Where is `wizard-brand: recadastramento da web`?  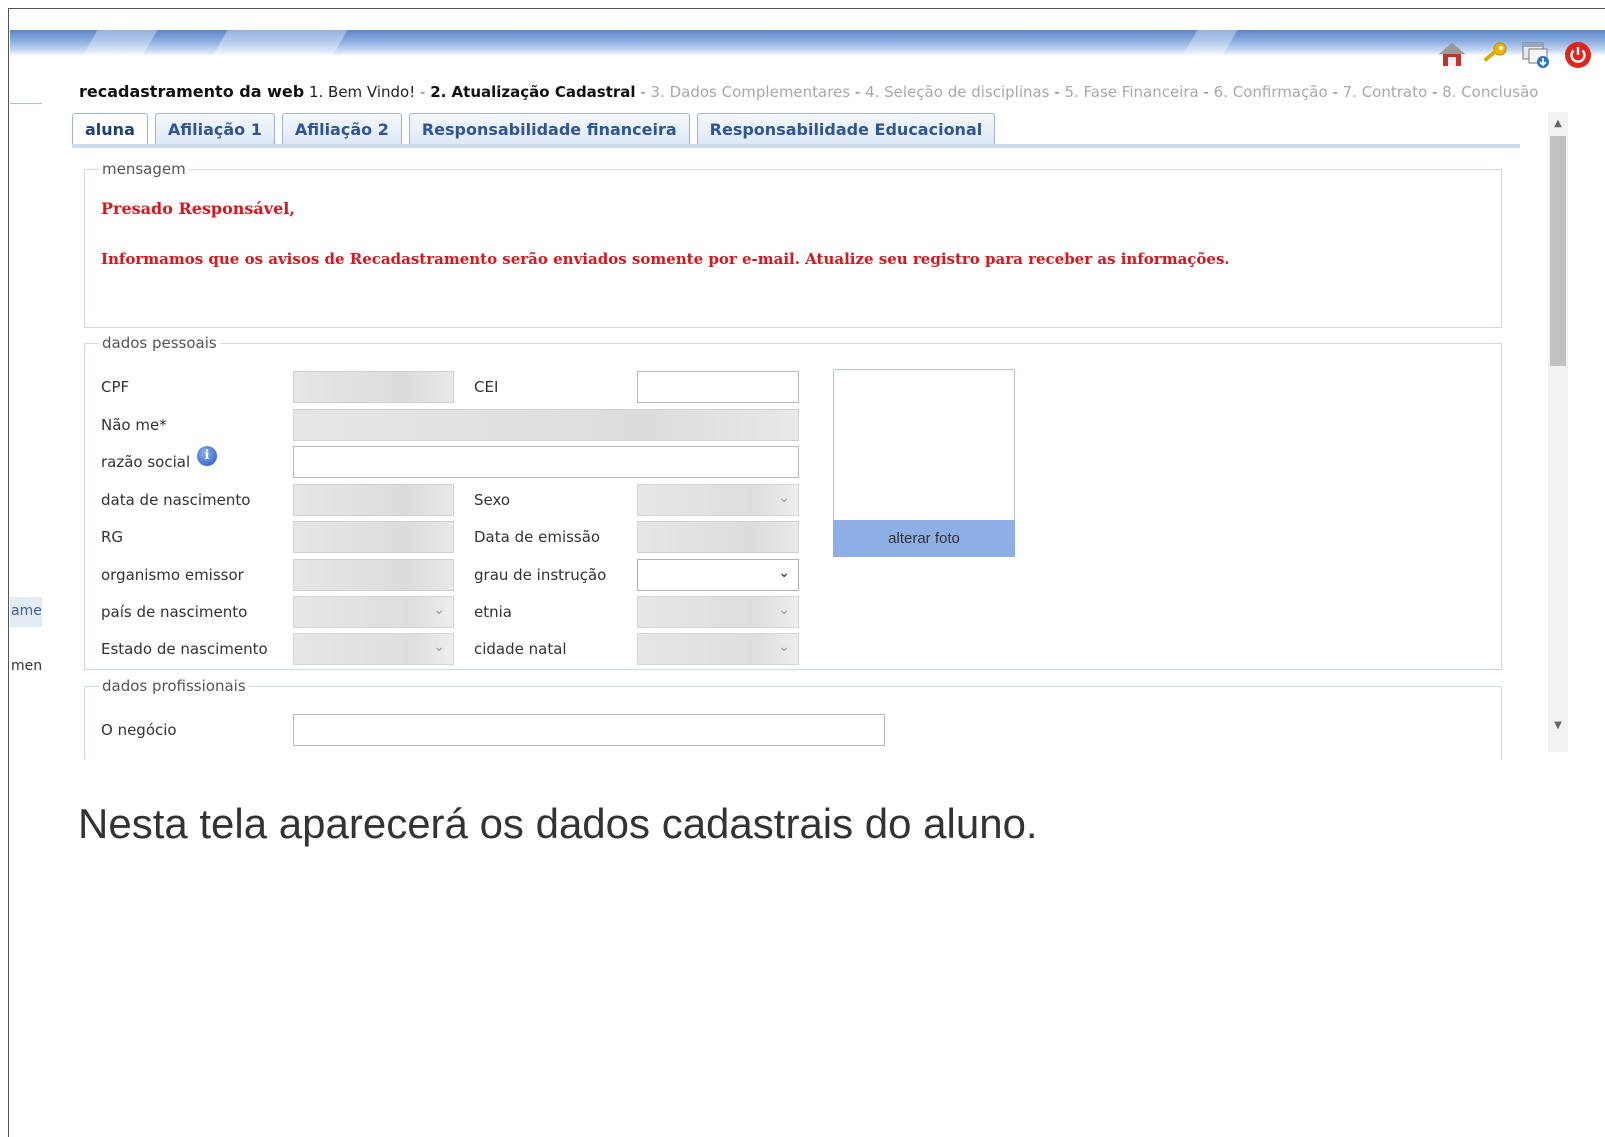 wizard-brand: recadastramento da web is located at coordinates (192, 91).